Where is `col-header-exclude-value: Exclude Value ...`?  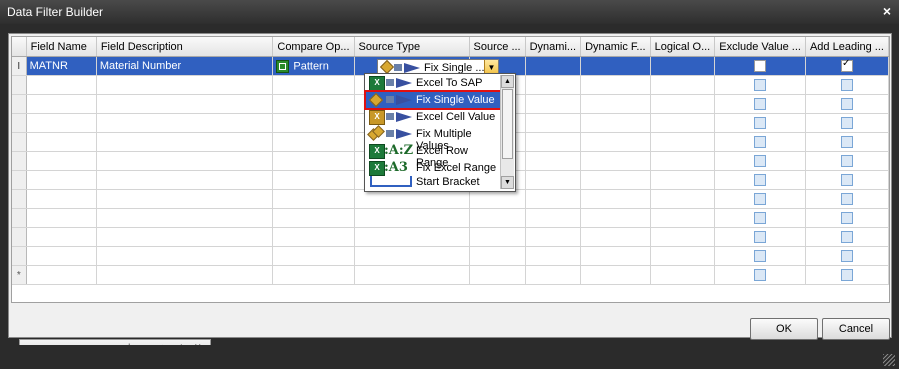 col-header-exclude-value: Exclude Value ... is located at coordinates (760, 47).